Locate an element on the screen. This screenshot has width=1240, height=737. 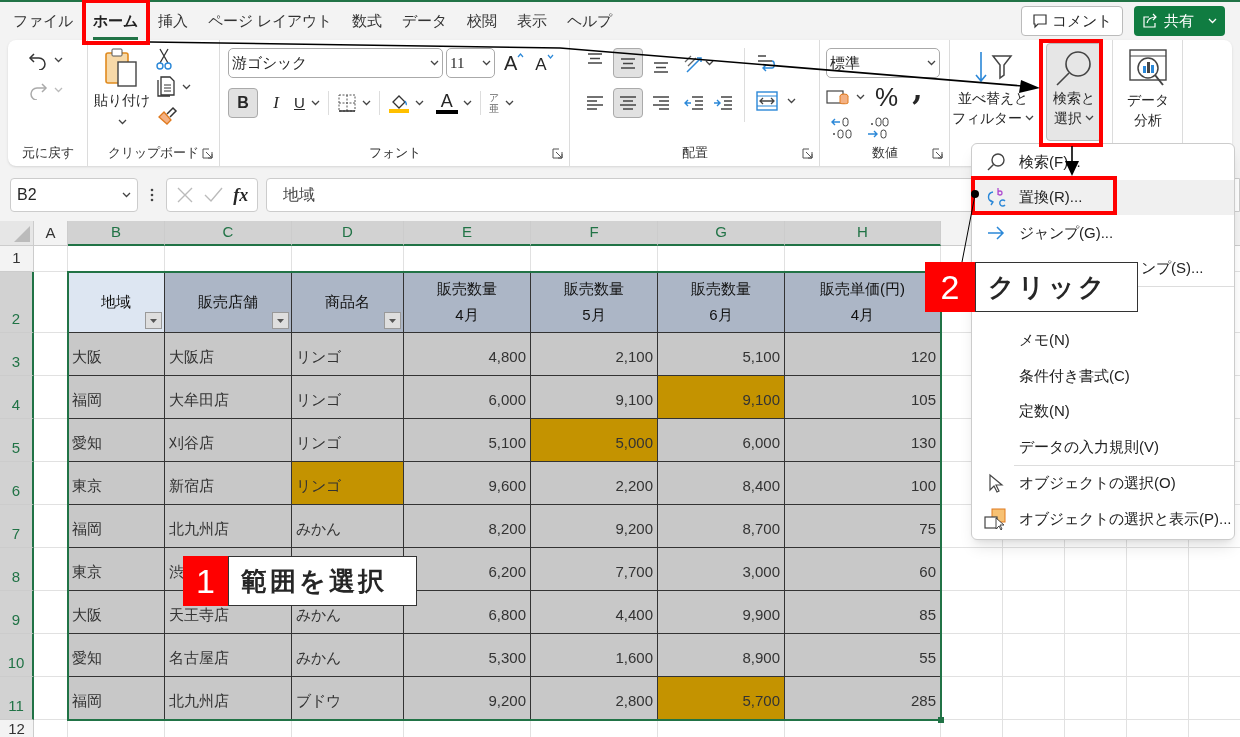
column-header: B is located at coordinates (116, 233).